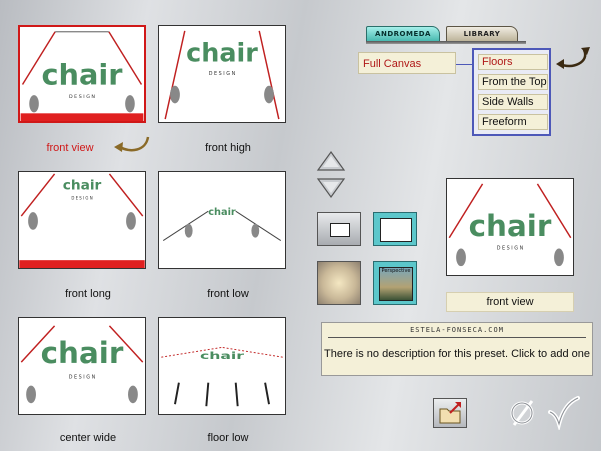 This screenshot has width=601, height=451. Describe the element at coordinates (513, 62) in the screenshot. I see `menu-item-floors: Floors` at that location.